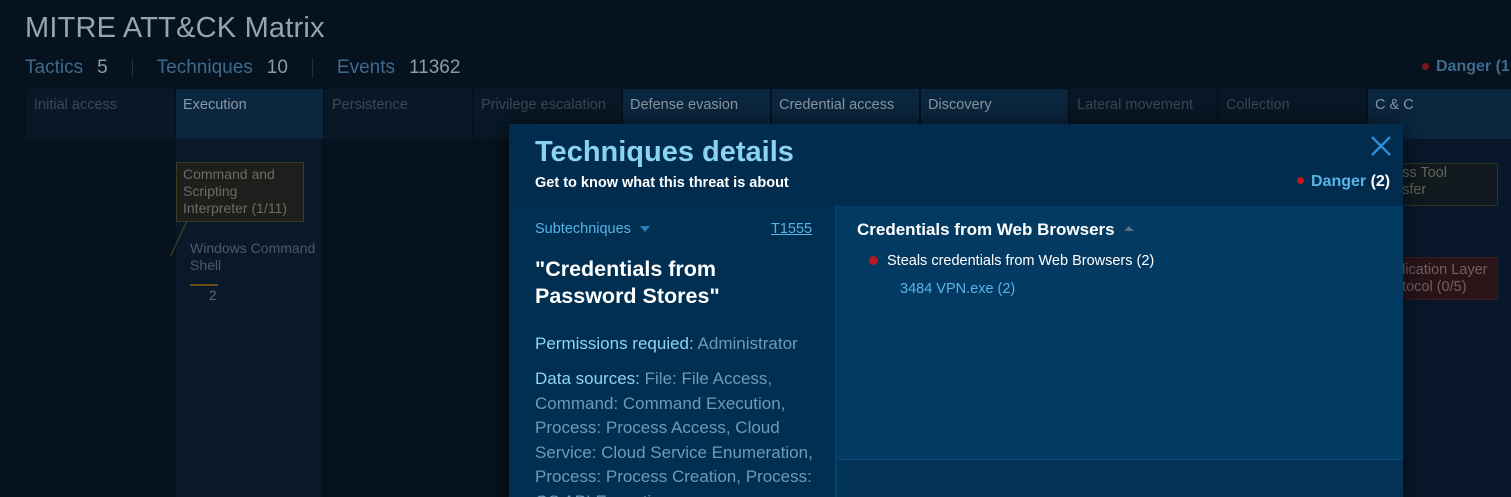 This screenshot has height=497, width=1511. What do you see at coordinates (986, 229) in the screenshot?
I see `detail-title: Credentials from Web Browsers` at bounding box center [986, 229].